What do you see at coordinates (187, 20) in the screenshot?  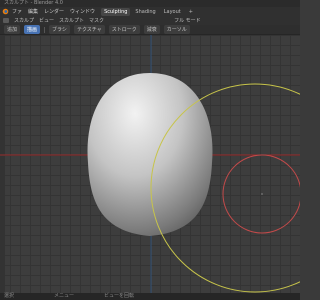 I see `overlay-toggle: フル モード` at bounding box center [187, 20].